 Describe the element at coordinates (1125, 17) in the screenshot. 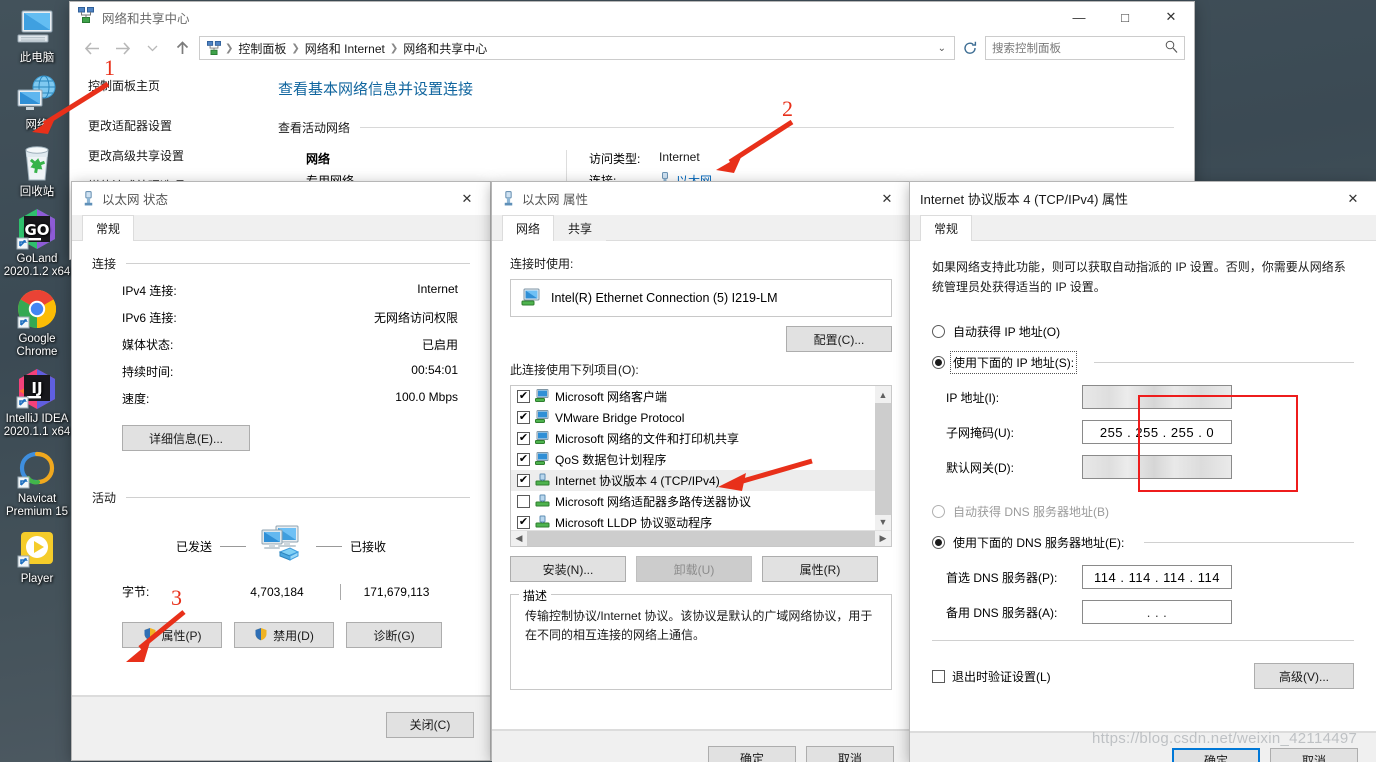

I see `maximize-button: □` at that location.